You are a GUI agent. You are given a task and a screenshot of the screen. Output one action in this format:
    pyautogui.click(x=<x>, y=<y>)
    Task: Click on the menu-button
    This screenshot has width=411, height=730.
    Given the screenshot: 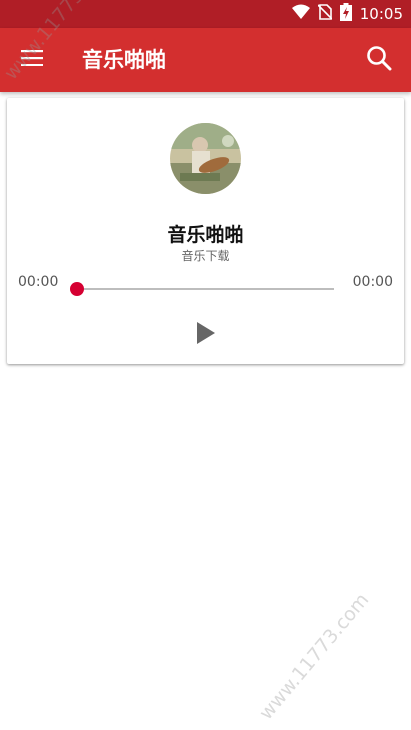 What is the action you would take?
    pyautogui.click(x=32, y=60)
    